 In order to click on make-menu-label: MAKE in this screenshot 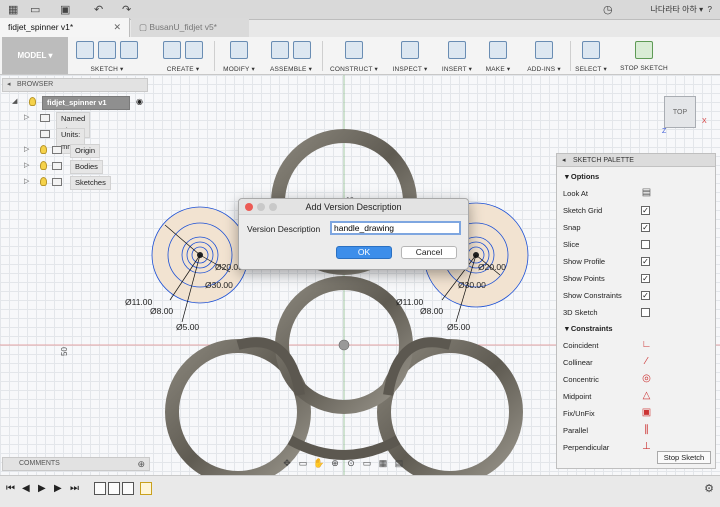, I will do `click(495, 69)`.